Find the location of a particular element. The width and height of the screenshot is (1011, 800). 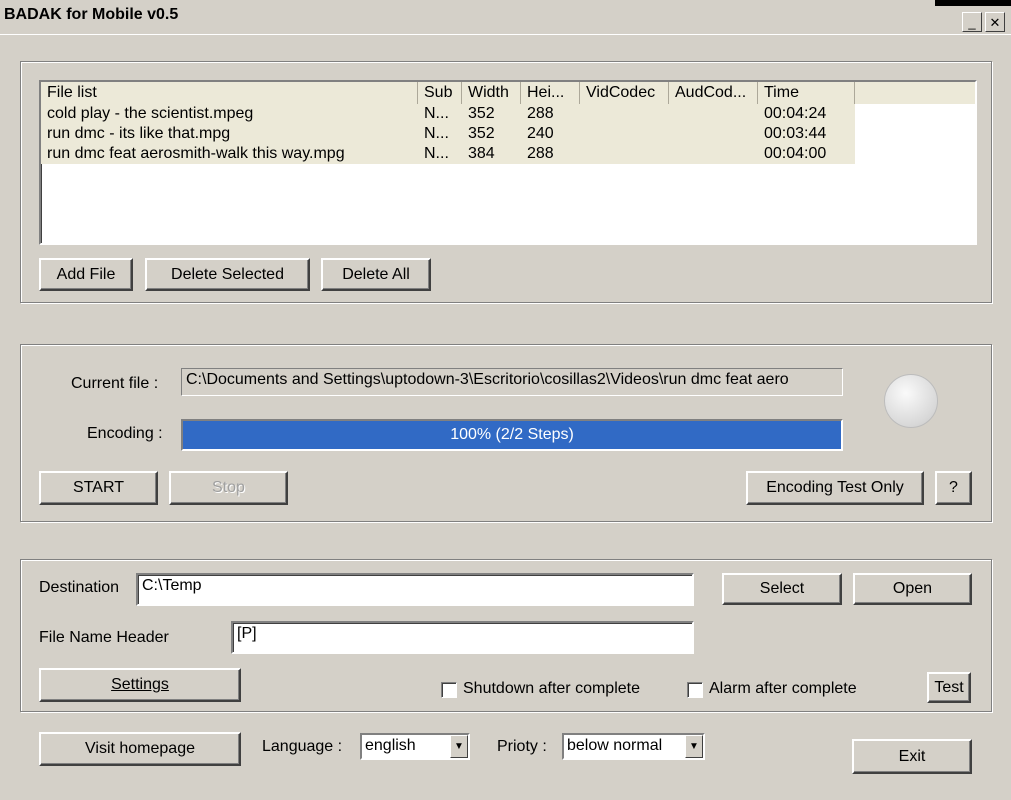

table-cell-time: 00:04:24 is located at coordinates (795, 113).